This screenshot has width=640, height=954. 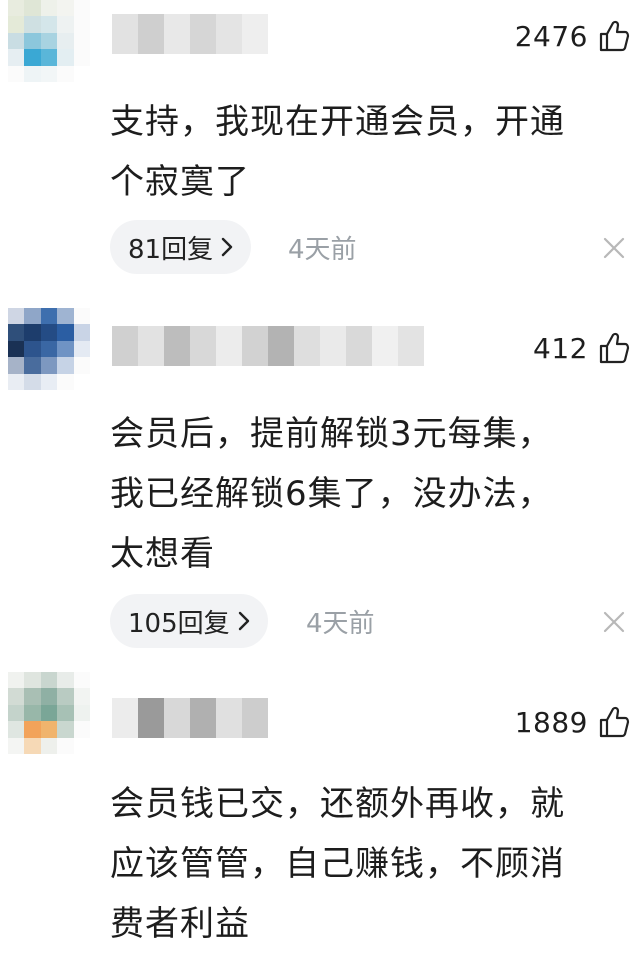 What do you see at coordinates (551, 722) in the screenshot?
I see `like-count-value: 1889` at bounding box center [551, 722].